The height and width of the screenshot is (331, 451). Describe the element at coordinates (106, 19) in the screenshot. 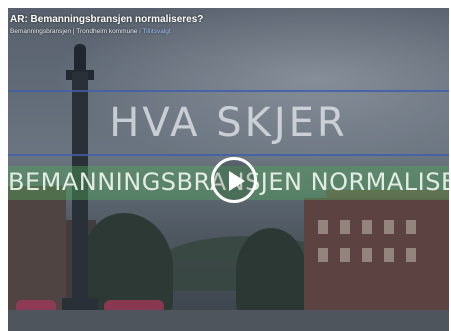

I see `video-title: AR: Bemanningsbransjen normaliseres?` at that location.